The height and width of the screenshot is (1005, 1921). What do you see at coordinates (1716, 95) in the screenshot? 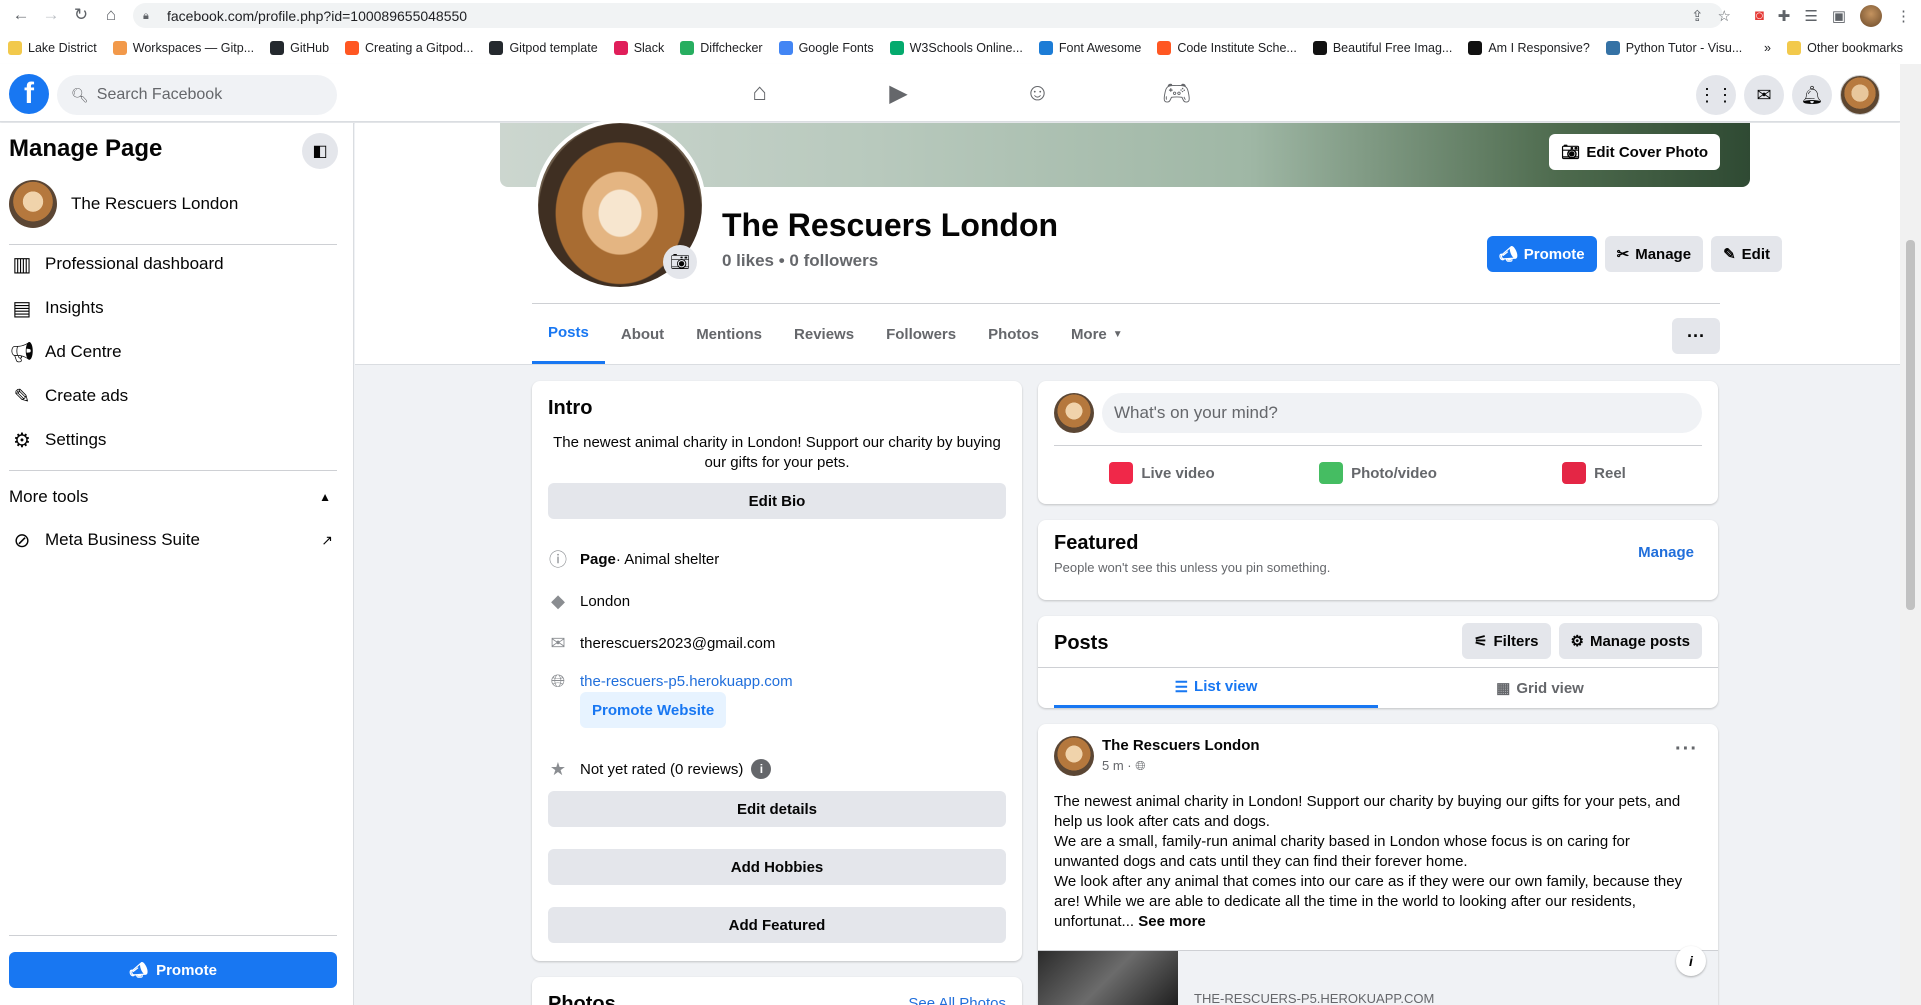
I see `menu-grid-icon: ⋮⋮` at bounding box center [1716, 95].